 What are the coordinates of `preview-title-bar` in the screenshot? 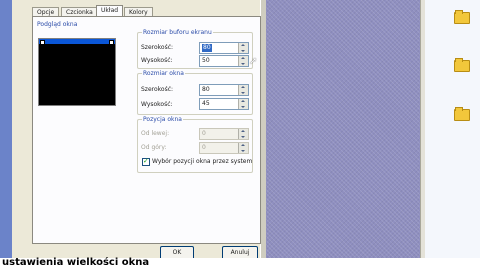 It's located at (77, 41).